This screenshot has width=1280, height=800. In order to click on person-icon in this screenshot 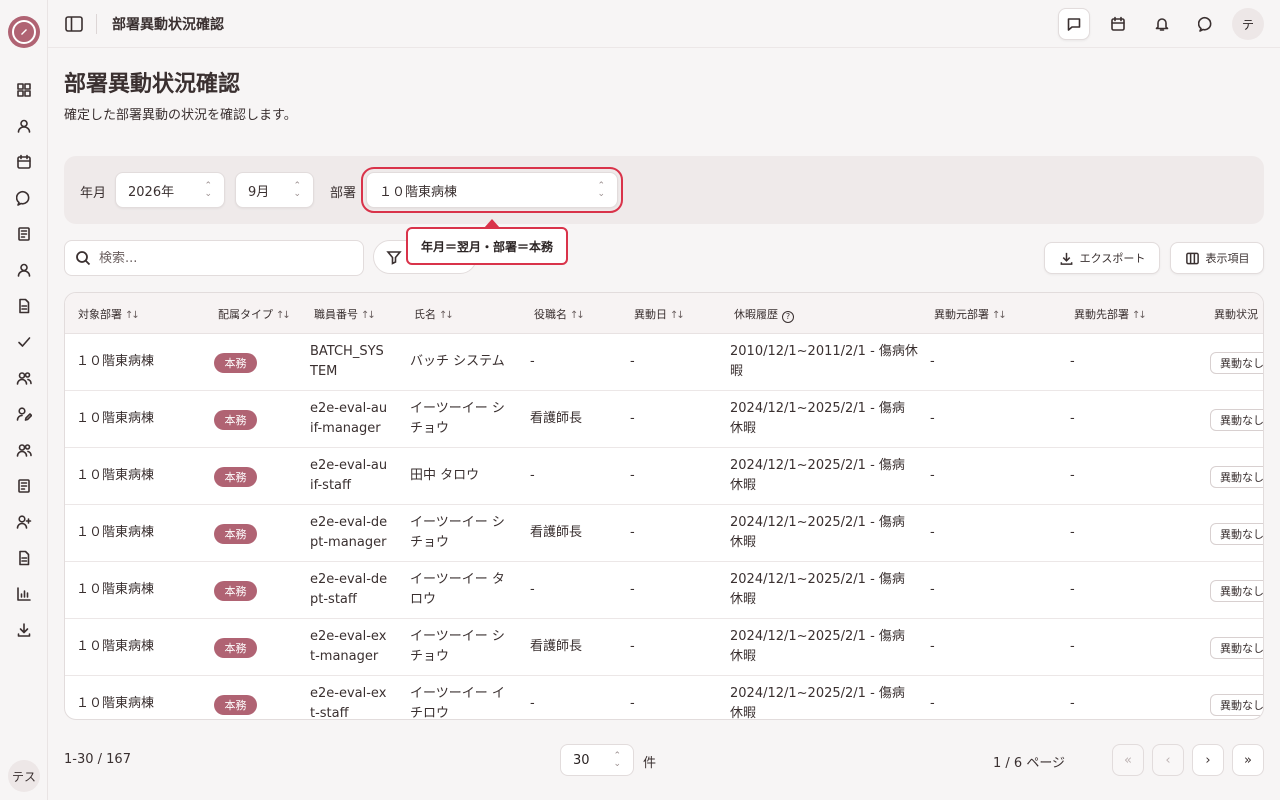, I will do `click(24, 270)`.